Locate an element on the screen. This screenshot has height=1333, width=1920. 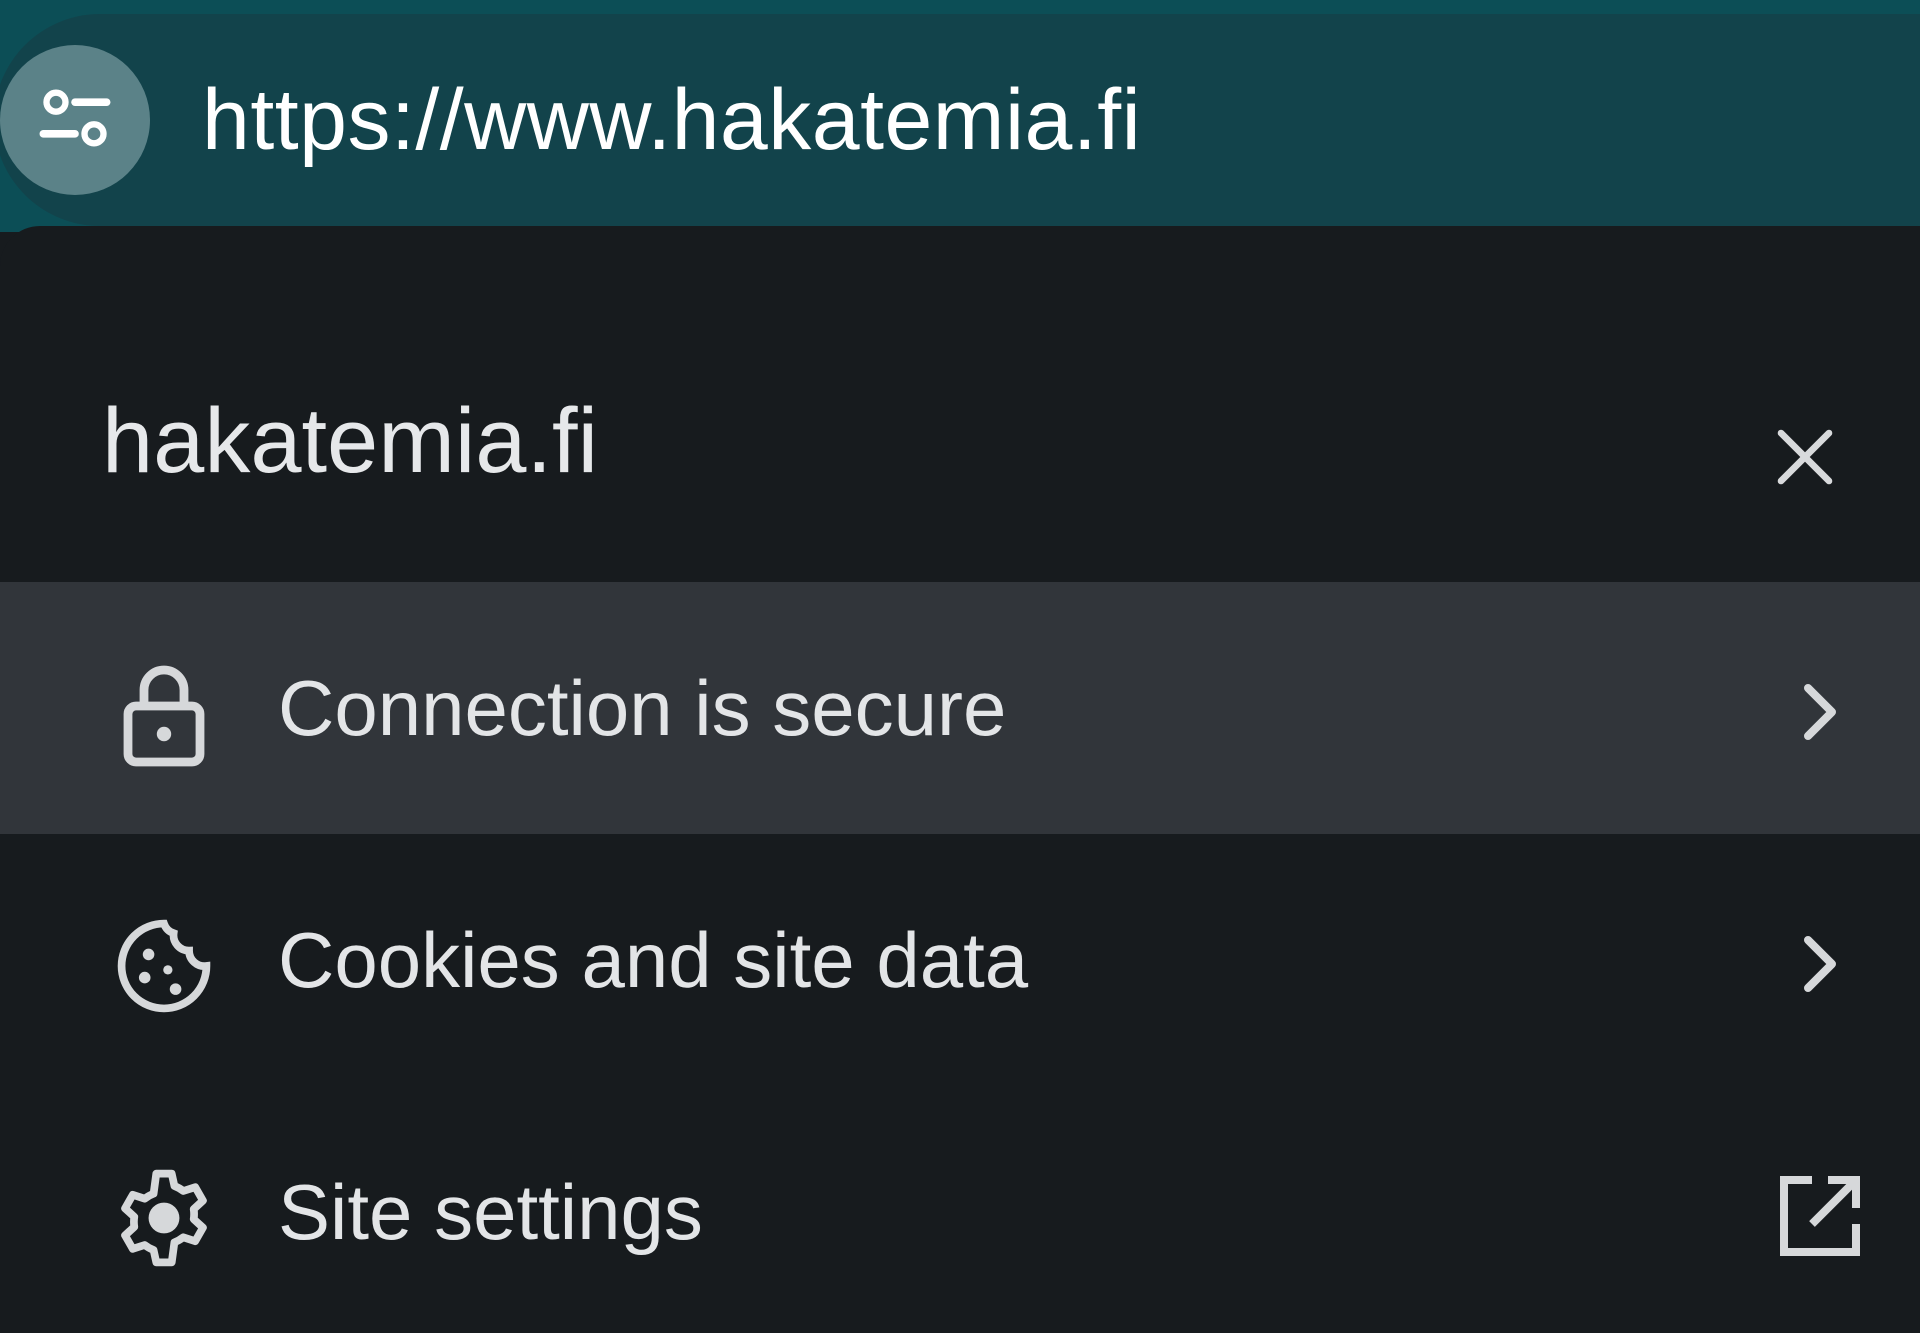
url-text: https://www.hakatemia.fi is located at coordinates (671, 120).